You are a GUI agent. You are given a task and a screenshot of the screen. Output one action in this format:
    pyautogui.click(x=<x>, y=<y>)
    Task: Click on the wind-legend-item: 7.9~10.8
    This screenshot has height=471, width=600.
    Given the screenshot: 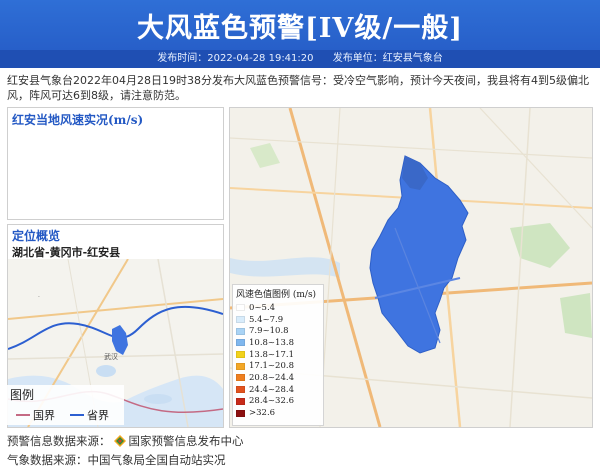 What is the action you would take?
    pyautogui.click(x=278, y=331)
    